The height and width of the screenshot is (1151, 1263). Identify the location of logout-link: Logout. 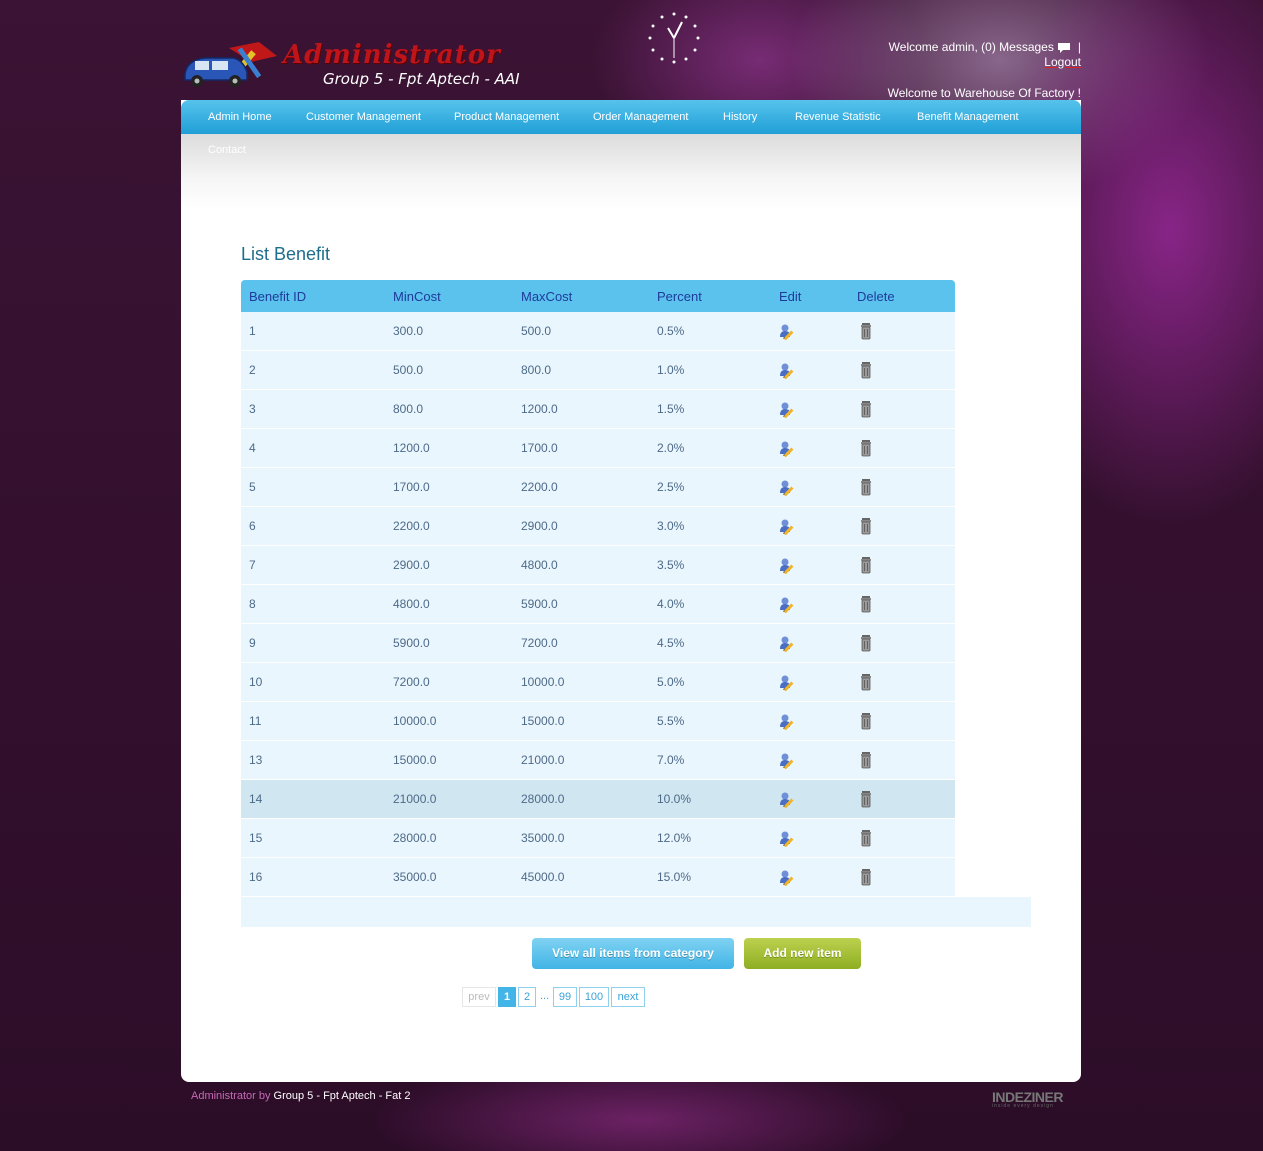
(1062, 62).